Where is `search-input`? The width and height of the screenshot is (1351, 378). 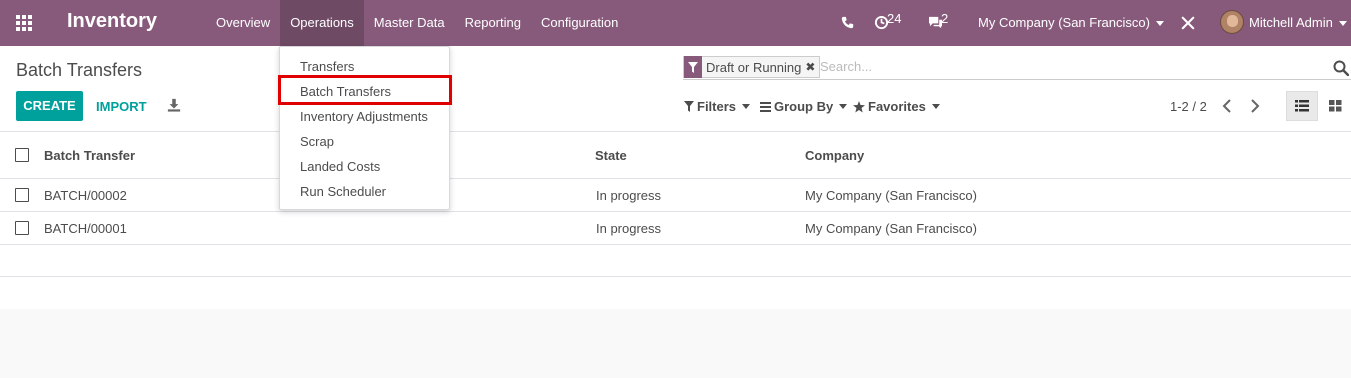
search-input is located at coordinates (1060, 66).